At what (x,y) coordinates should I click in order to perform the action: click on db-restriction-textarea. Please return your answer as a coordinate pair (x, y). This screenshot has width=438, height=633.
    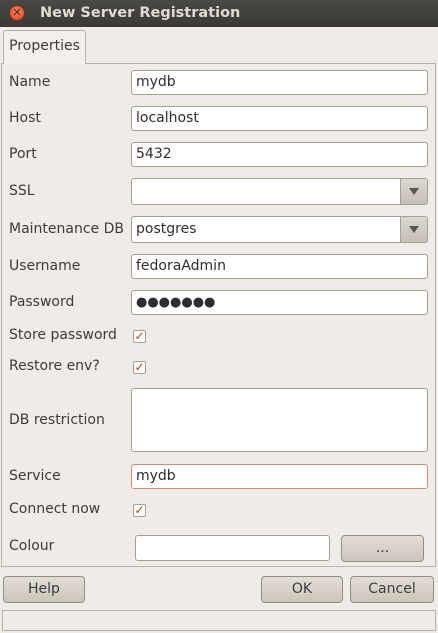
    Looking at the image, I should click on (279, 420).